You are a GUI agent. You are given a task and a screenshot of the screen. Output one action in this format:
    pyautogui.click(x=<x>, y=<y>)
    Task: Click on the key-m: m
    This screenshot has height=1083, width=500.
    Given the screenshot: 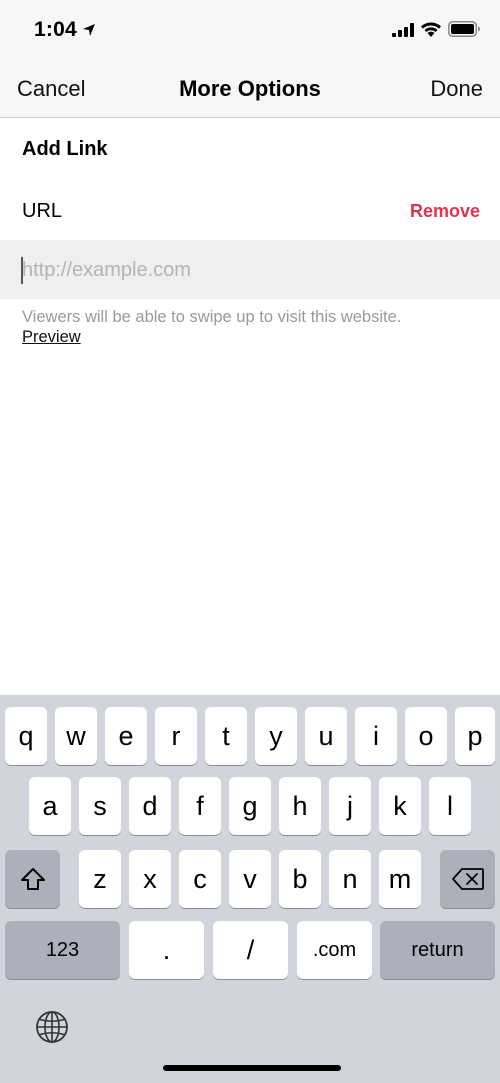 What is the action you would take?
    pyautogui.click(x=400, y=879)
    